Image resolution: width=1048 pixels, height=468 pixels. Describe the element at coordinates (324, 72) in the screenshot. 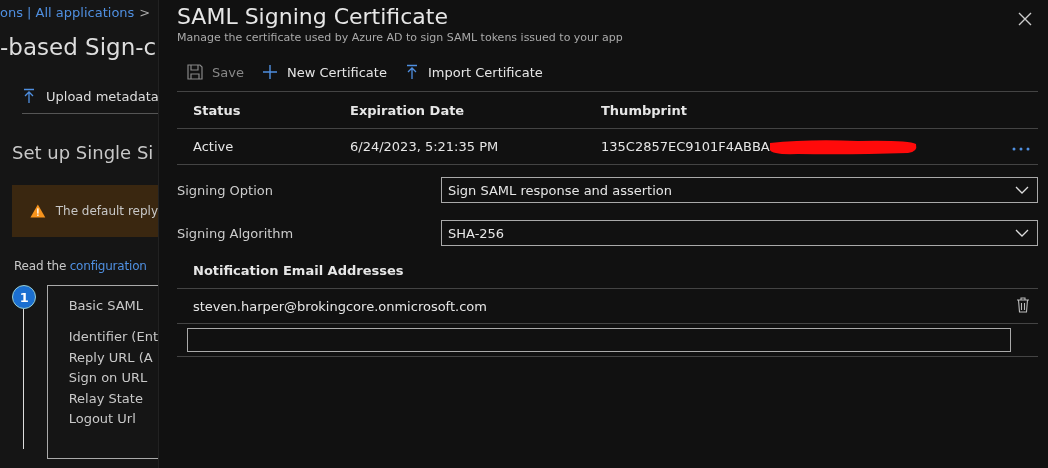

I see `new-certificate-button: New Certificate` at that location.